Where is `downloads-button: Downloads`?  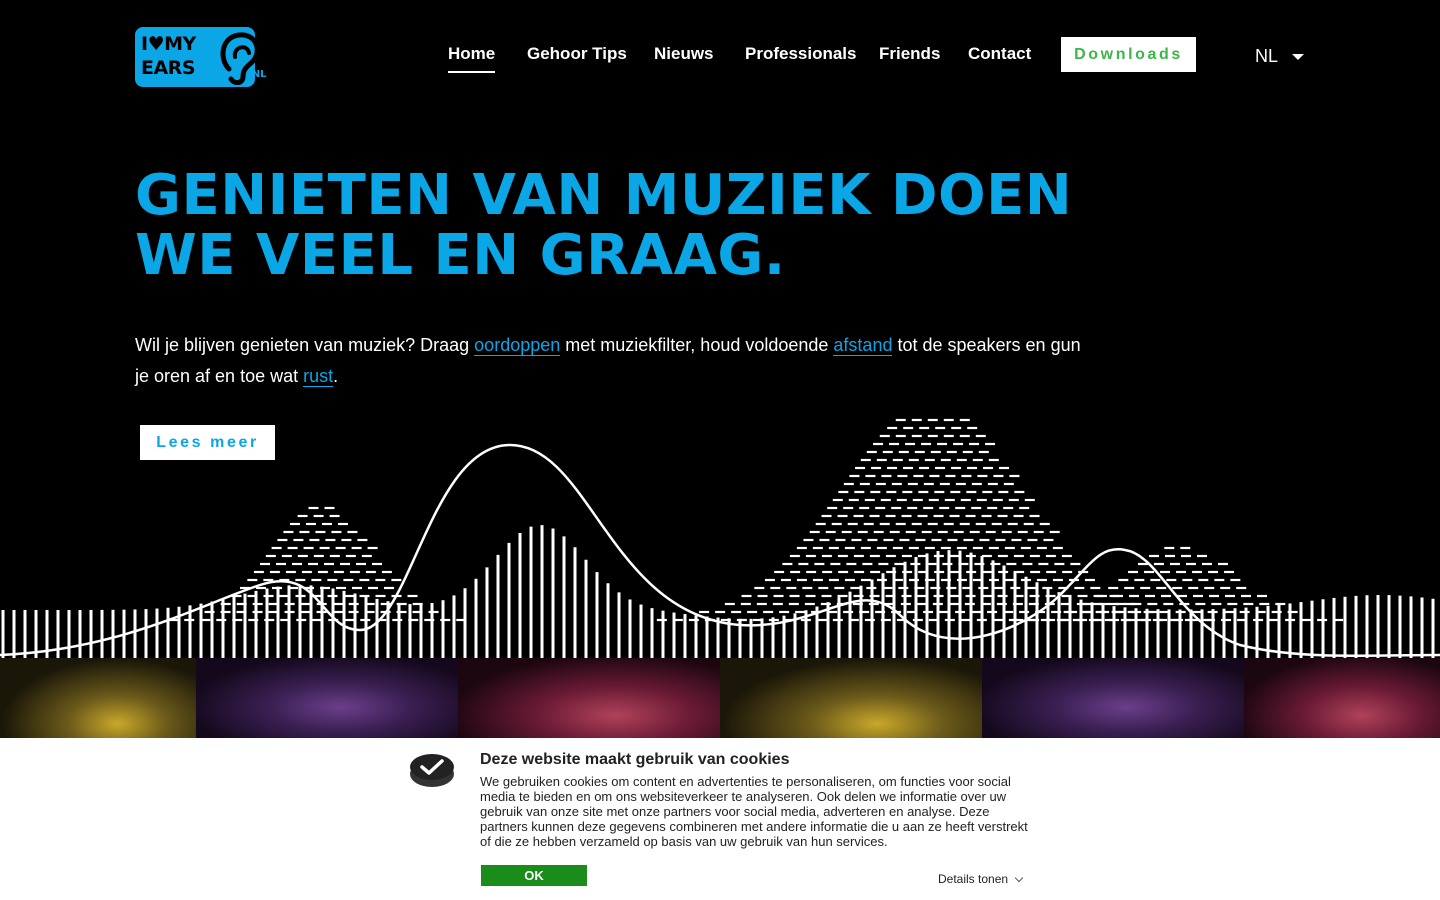 downloads-button: Downloads is located at coordinates (1128, 54).